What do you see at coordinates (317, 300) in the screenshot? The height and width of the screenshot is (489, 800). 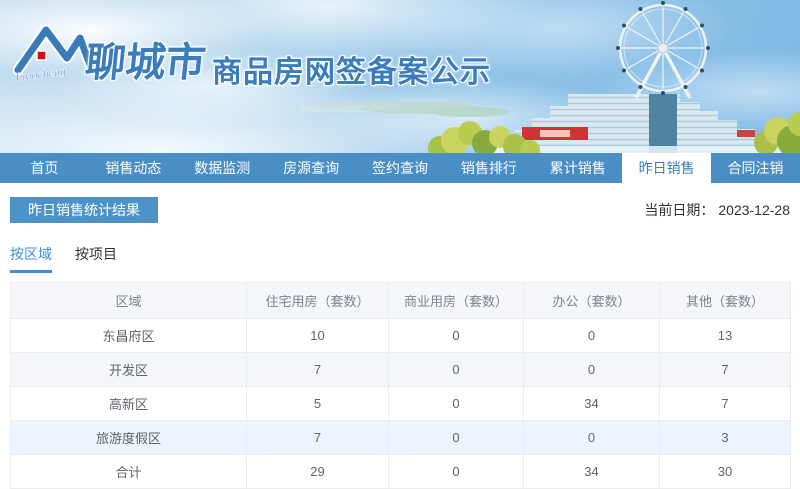 I see `column-header: 住宅用房（套数）` at bounding box center [317, 300].